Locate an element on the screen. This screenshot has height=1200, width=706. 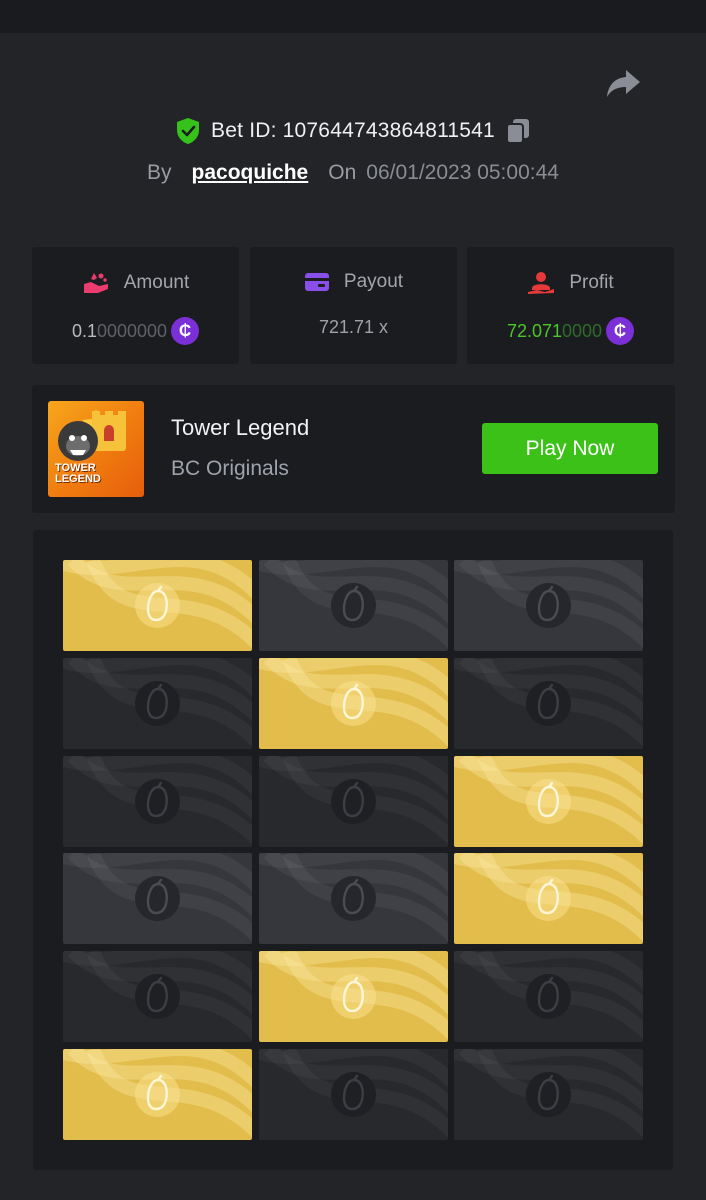
hand-coins-icon is located at coordinates (95, 283).